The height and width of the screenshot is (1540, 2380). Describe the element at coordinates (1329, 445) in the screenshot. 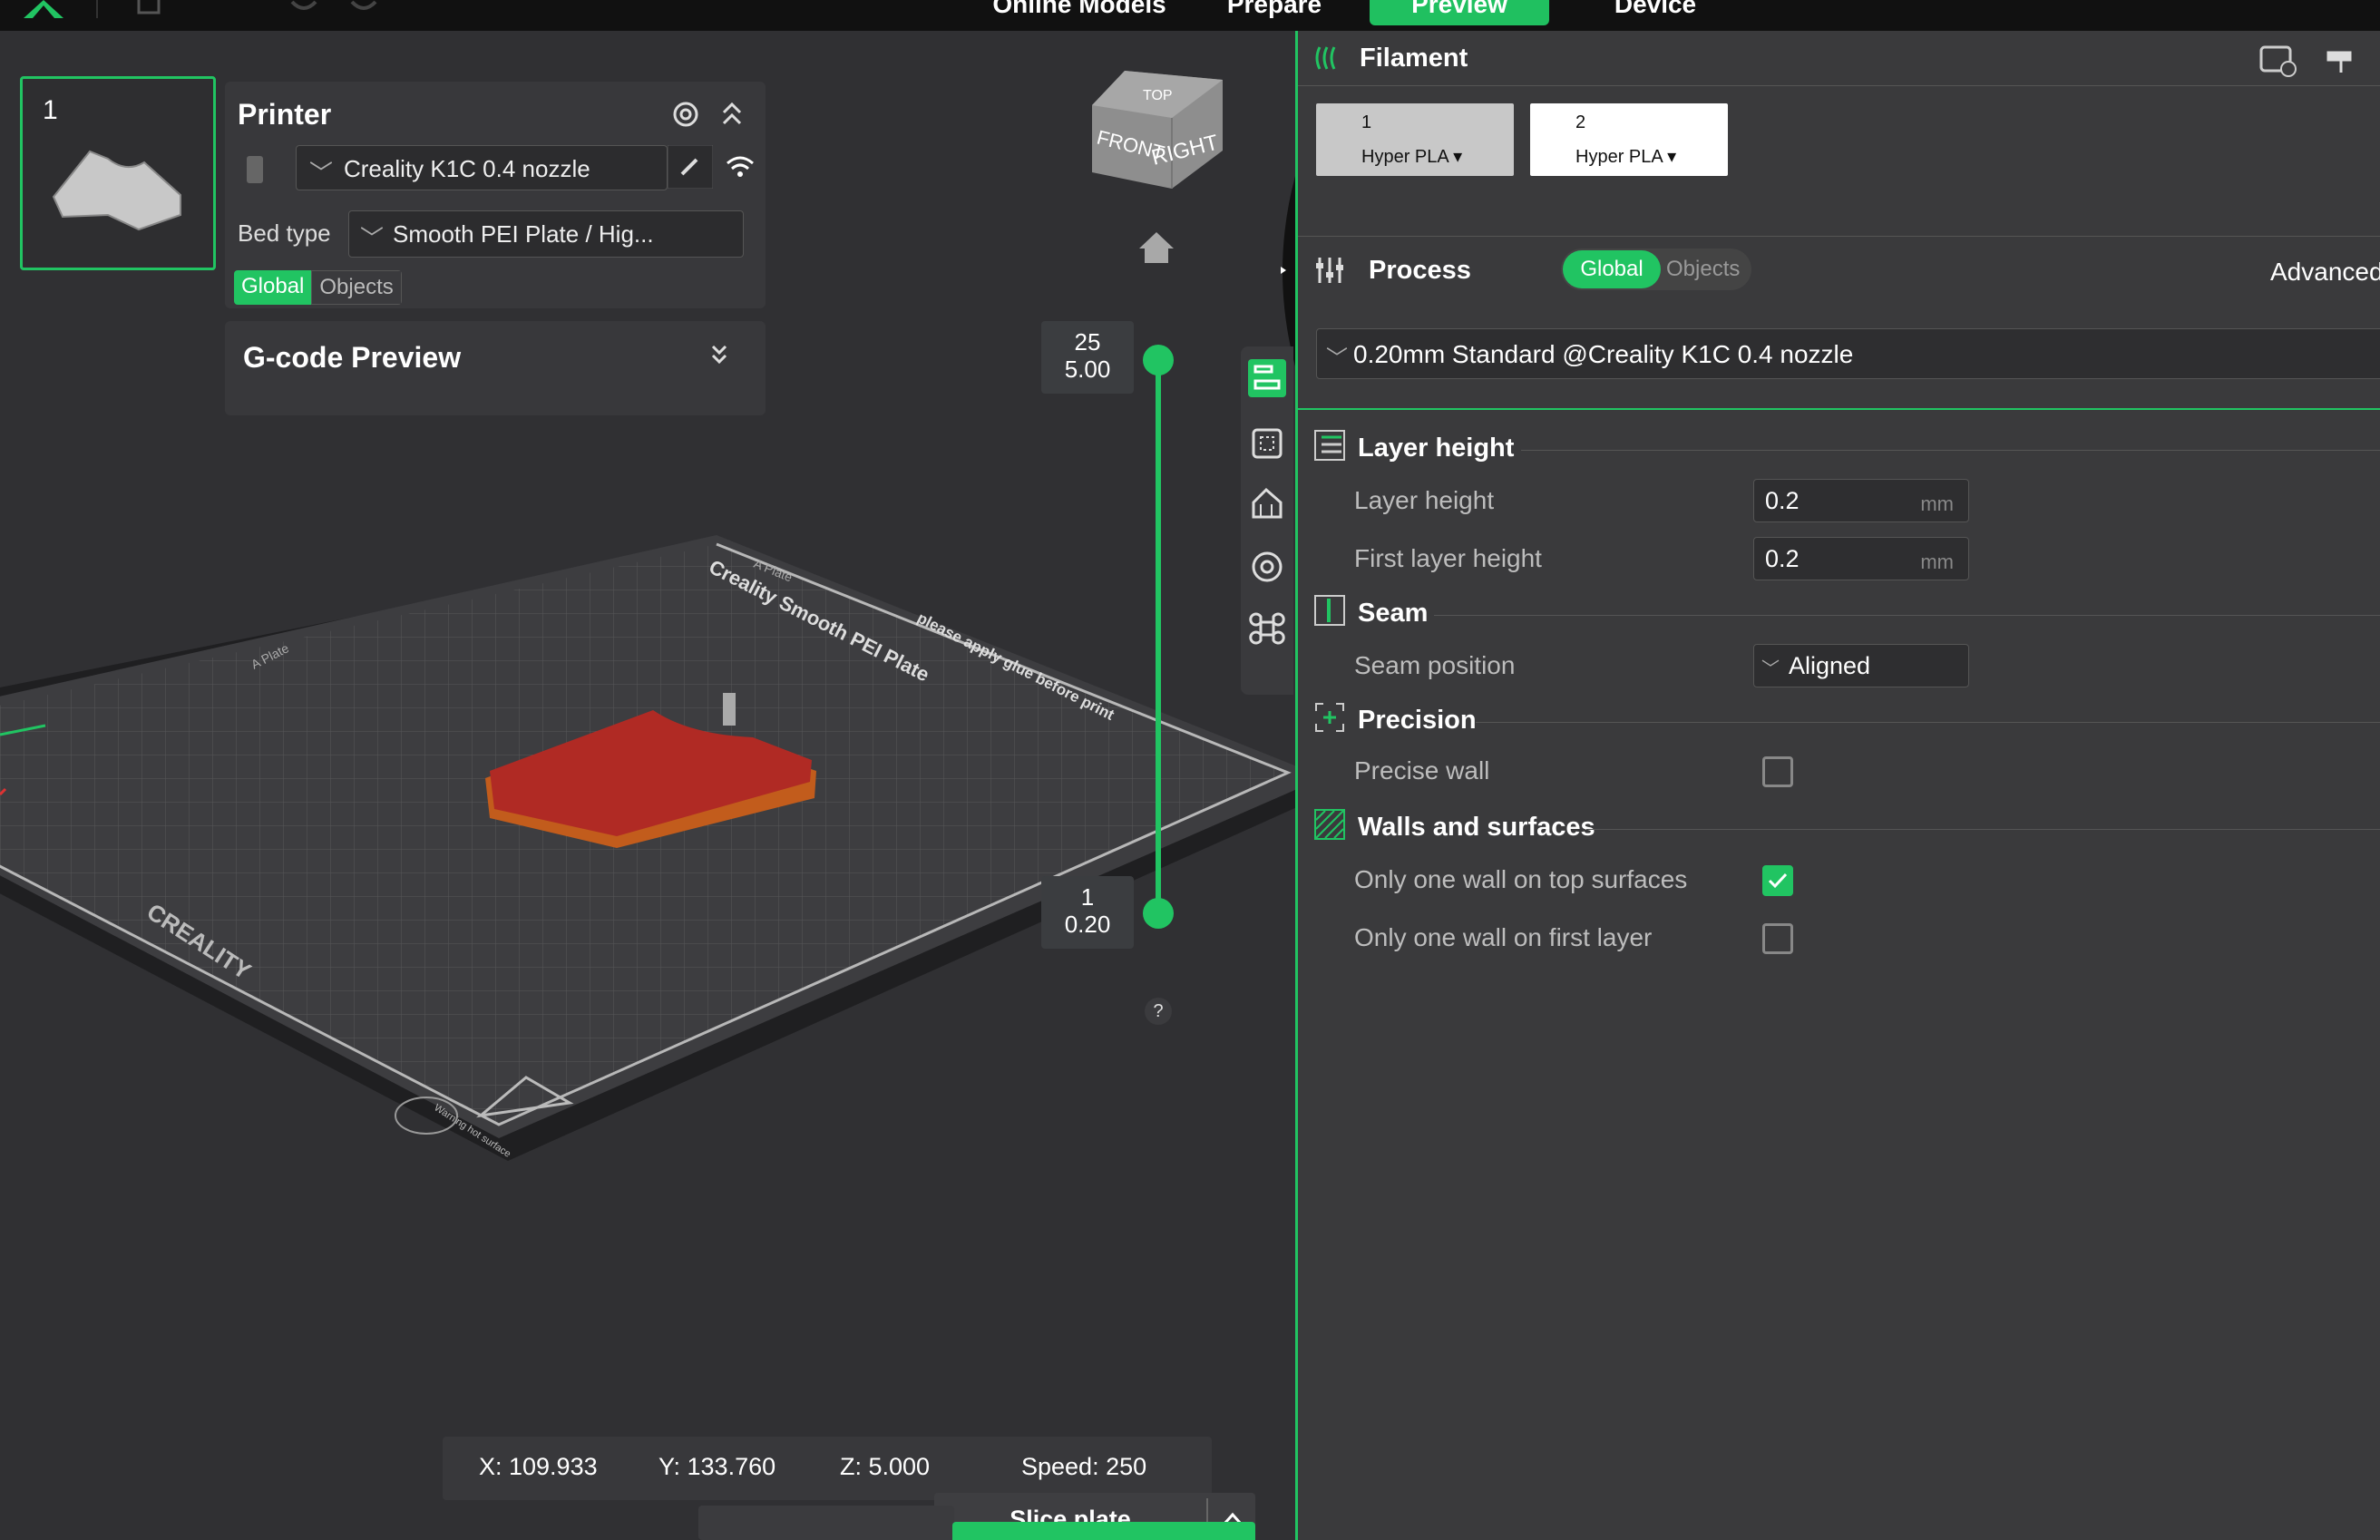

I see `layer-height-icon` at that location.